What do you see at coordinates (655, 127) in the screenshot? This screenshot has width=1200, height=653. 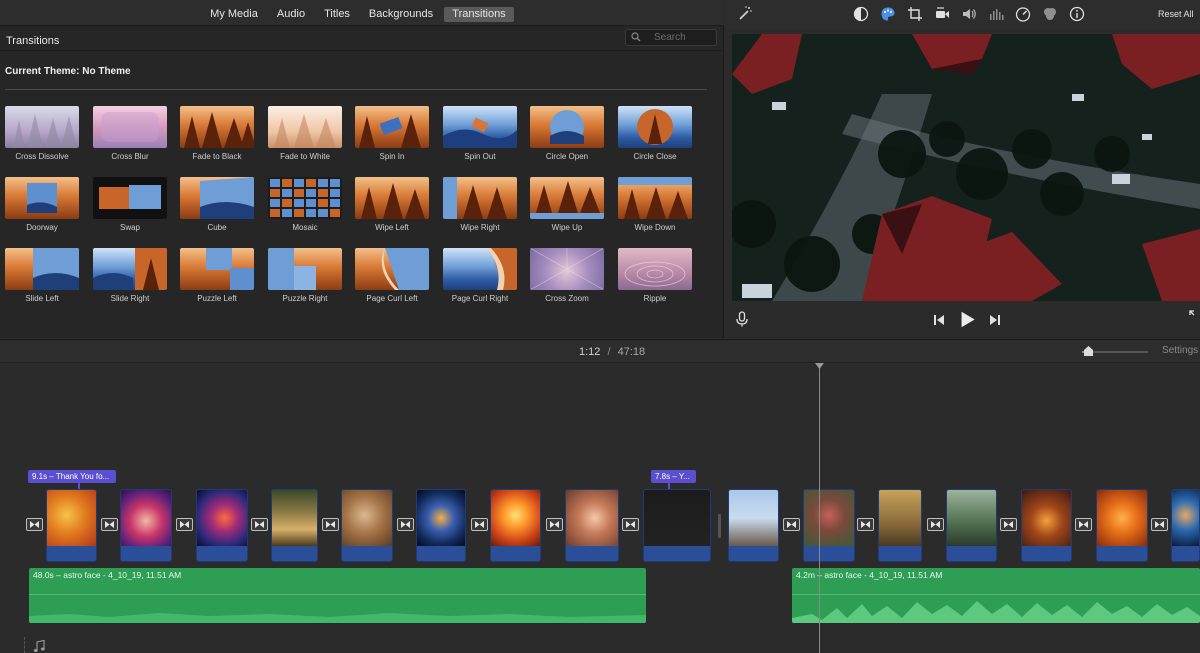 I see `transition-tile-circle-close` at bounding box center [655, 127].